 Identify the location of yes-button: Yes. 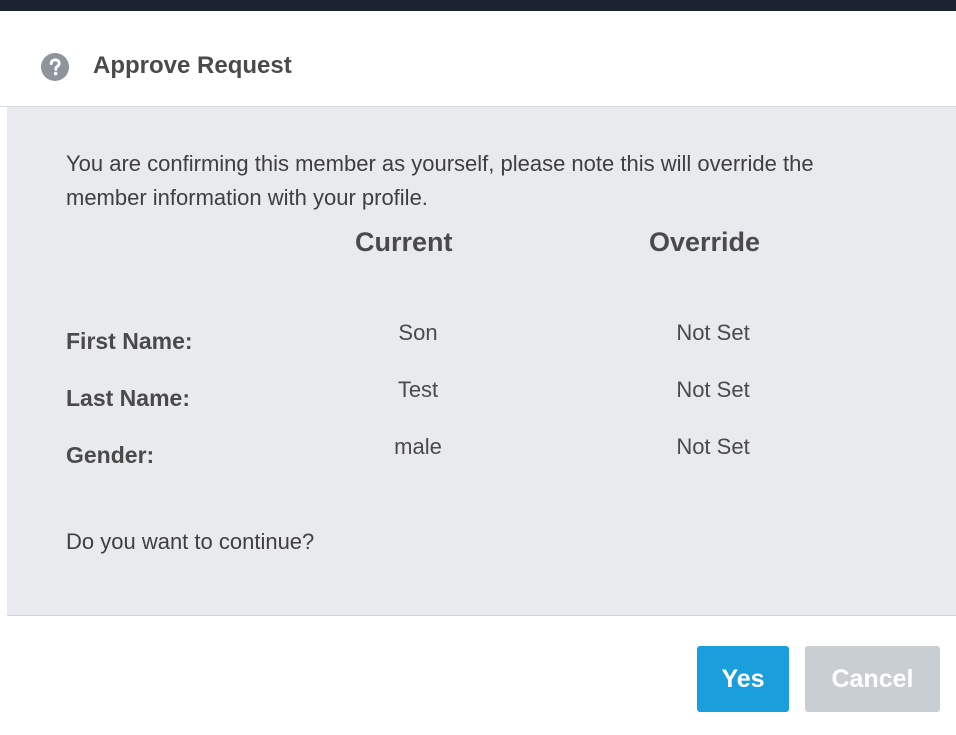
(743, 679).